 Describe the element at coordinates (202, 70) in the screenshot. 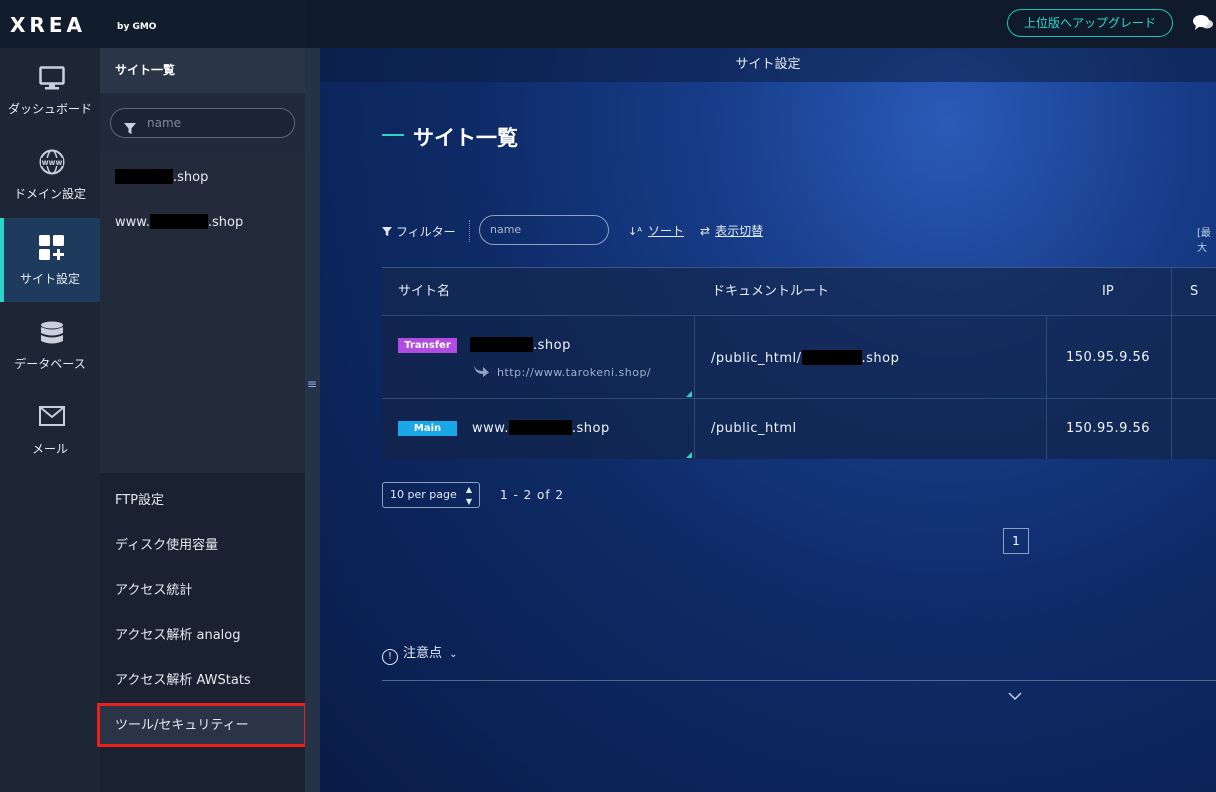

I see `sidebar-header: サイト一覧` at that location.